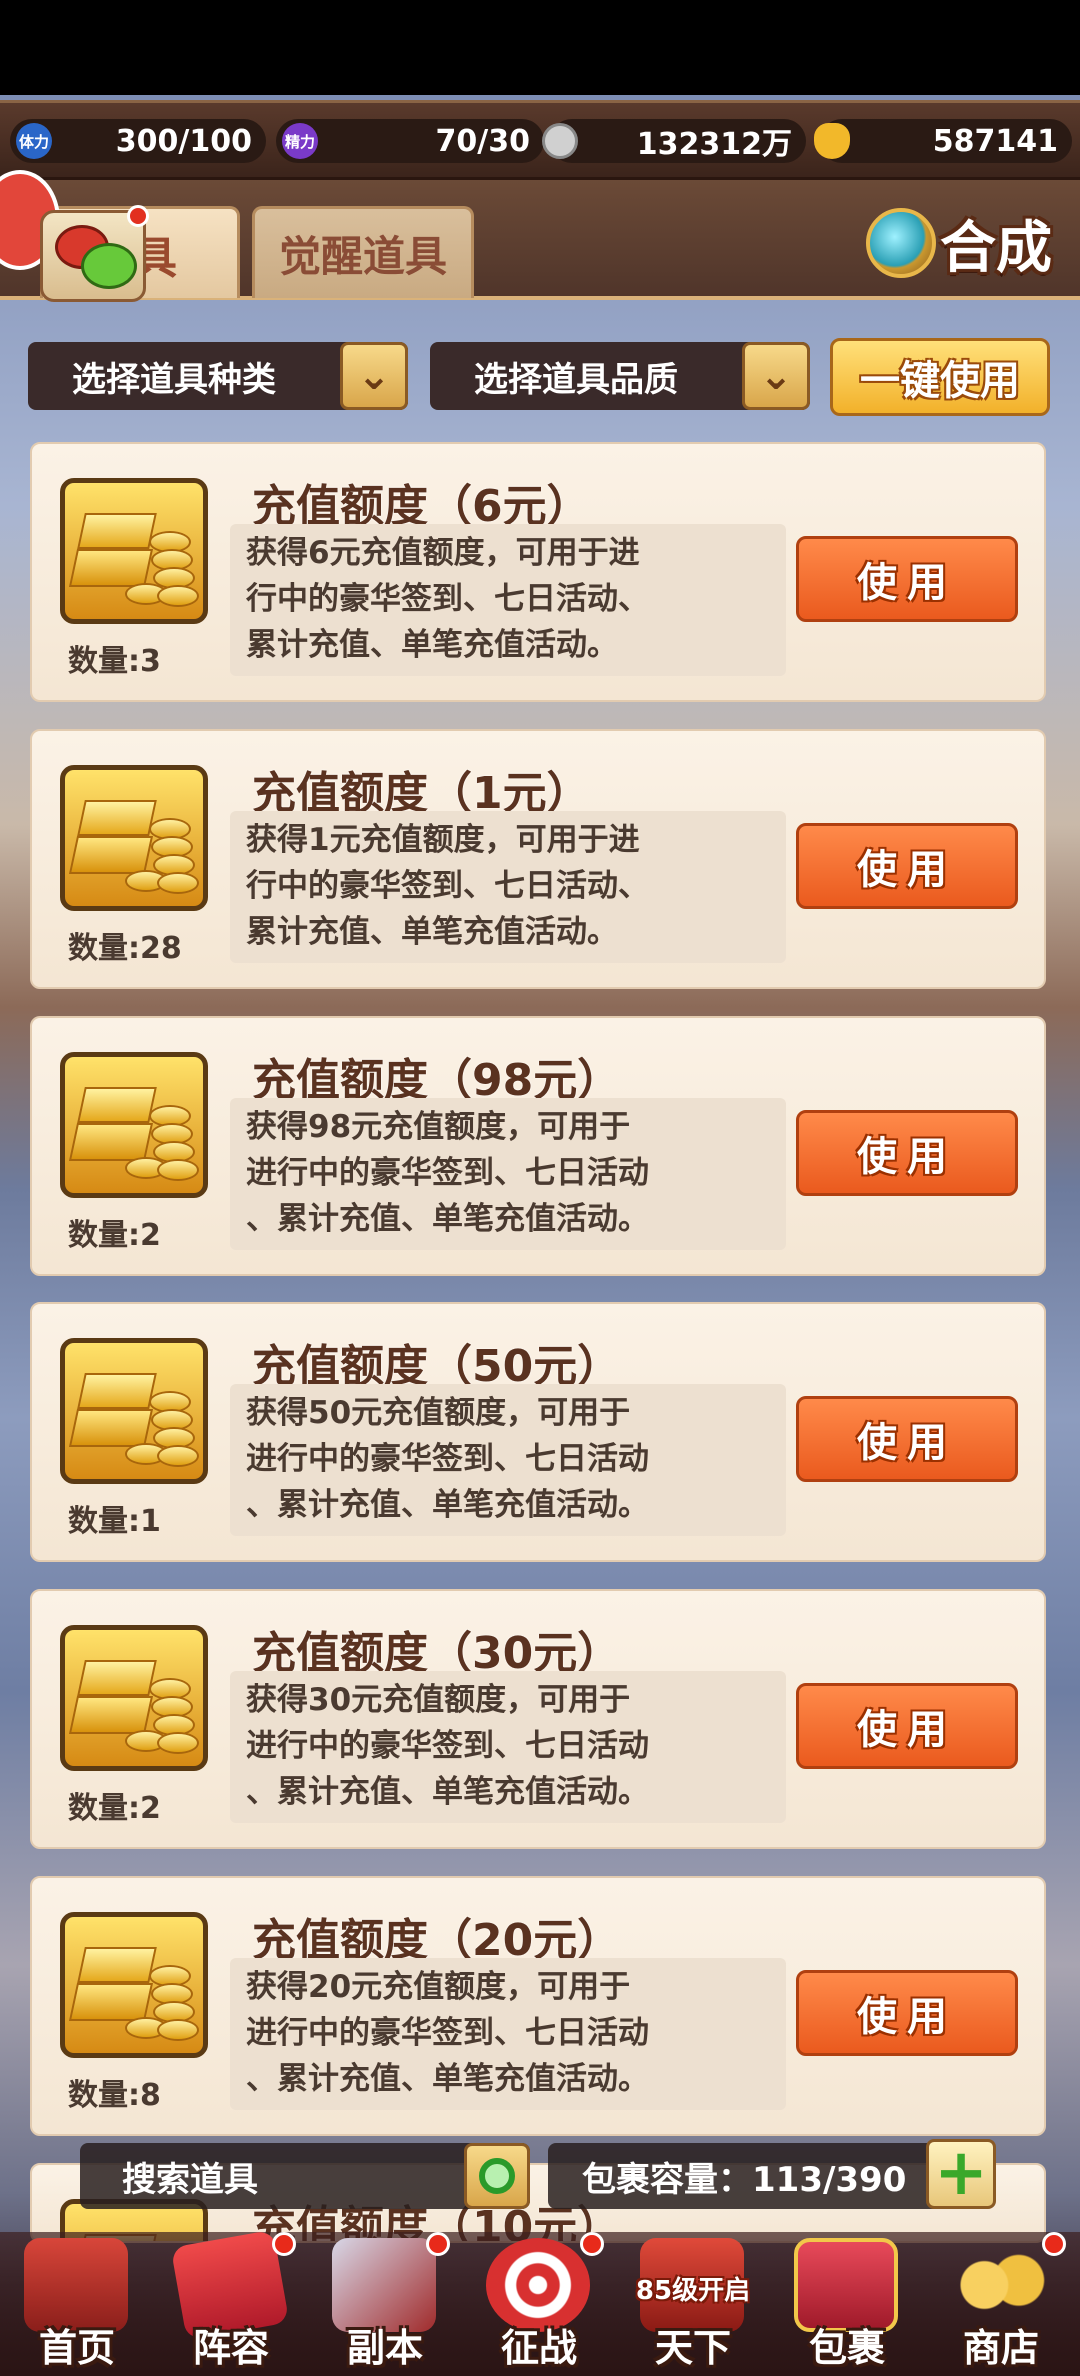  I want to click on item-quality-label: 选择道具品质, so click(576, 379).